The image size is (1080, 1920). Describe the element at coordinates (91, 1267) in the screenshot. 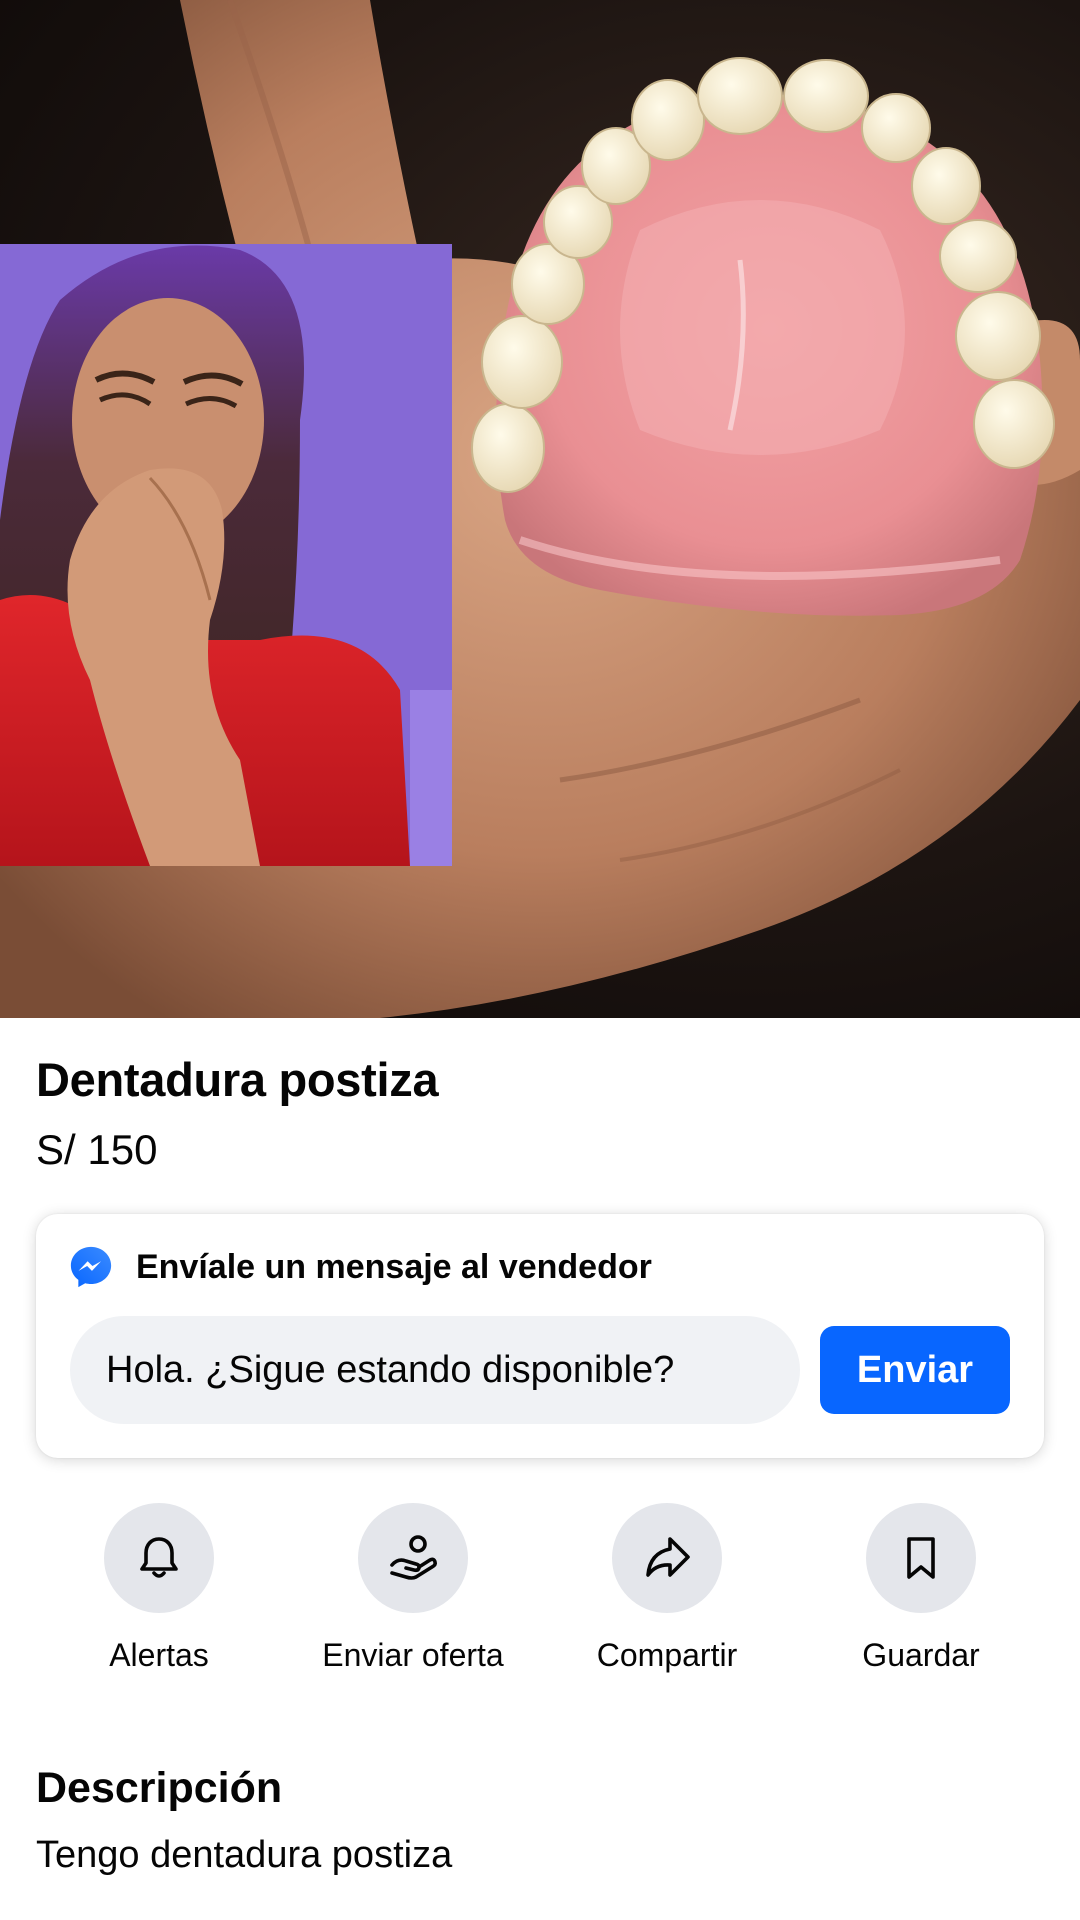

I see `messenger-icon` at that location.